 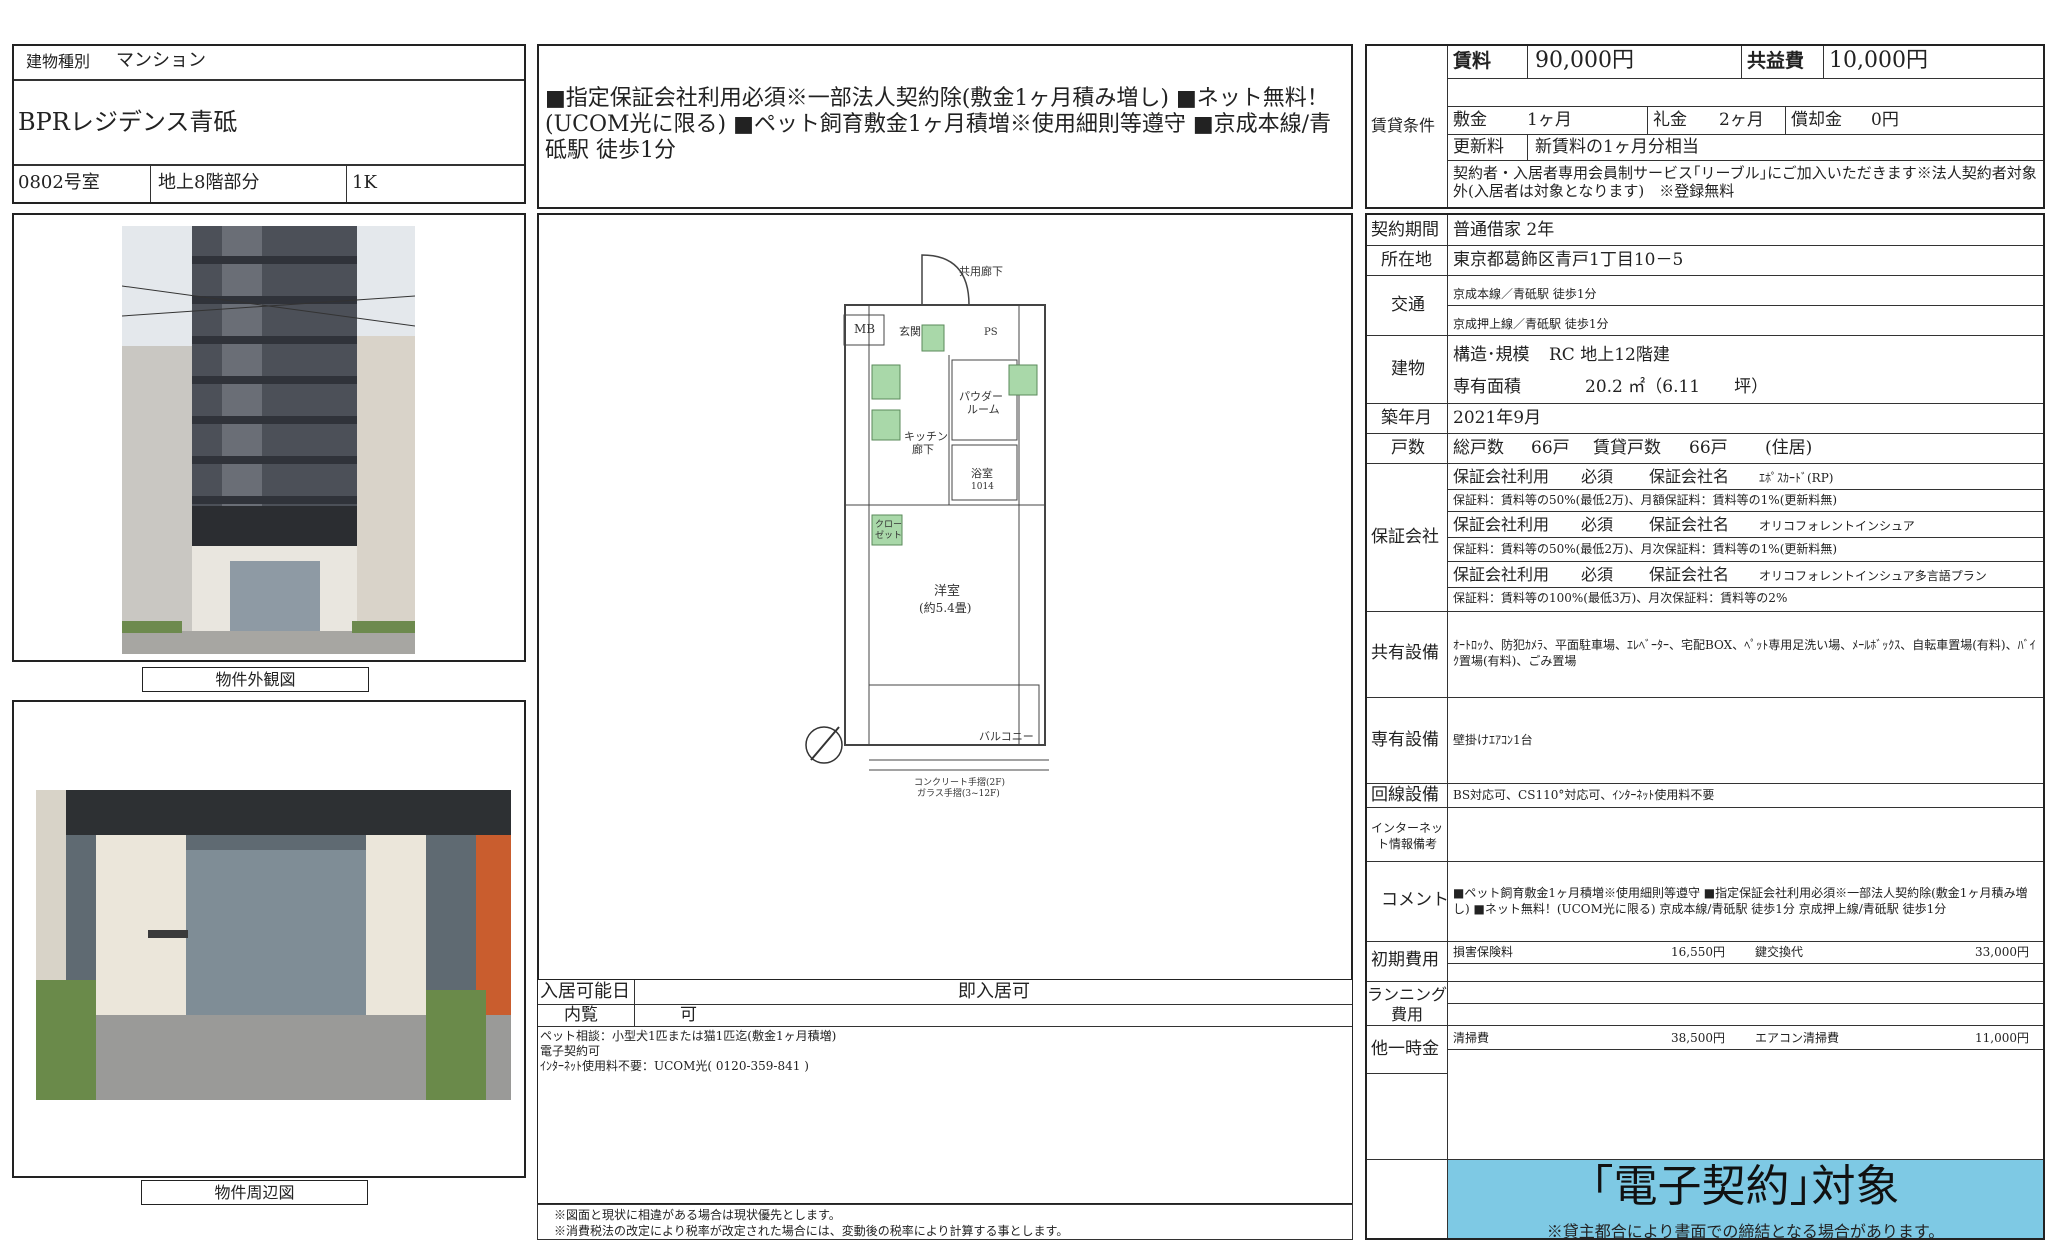 I want to click on common-fee-label: 共益費, so click(x=1776, y=61).